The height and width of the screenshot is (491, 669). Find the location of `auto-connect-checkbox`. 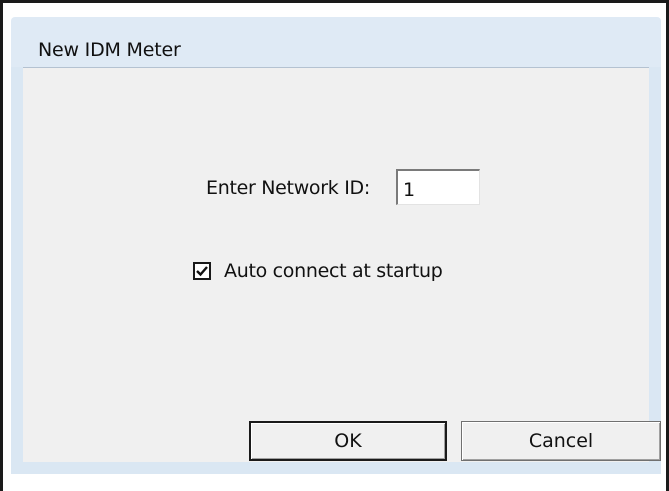

auto-connect-checkbox is located at coordinates (202, 271).